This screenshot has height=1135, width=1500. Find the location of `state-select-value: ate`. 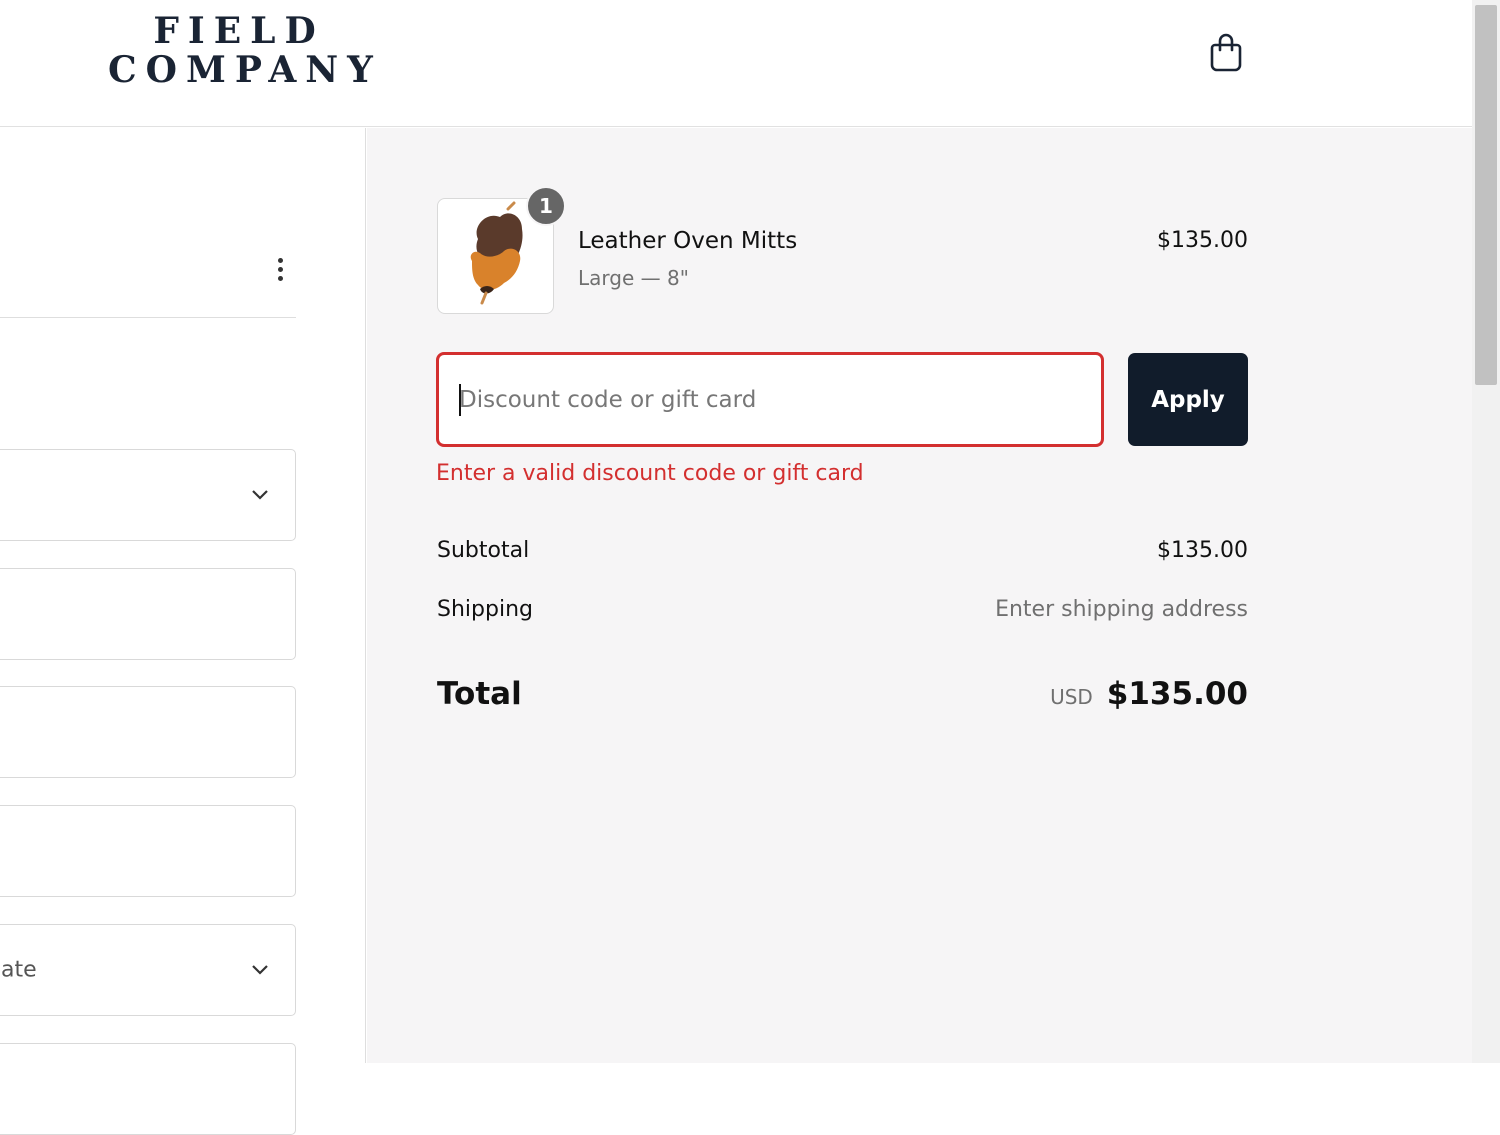

state-select-value: ate is located at coordinates (19, 970).